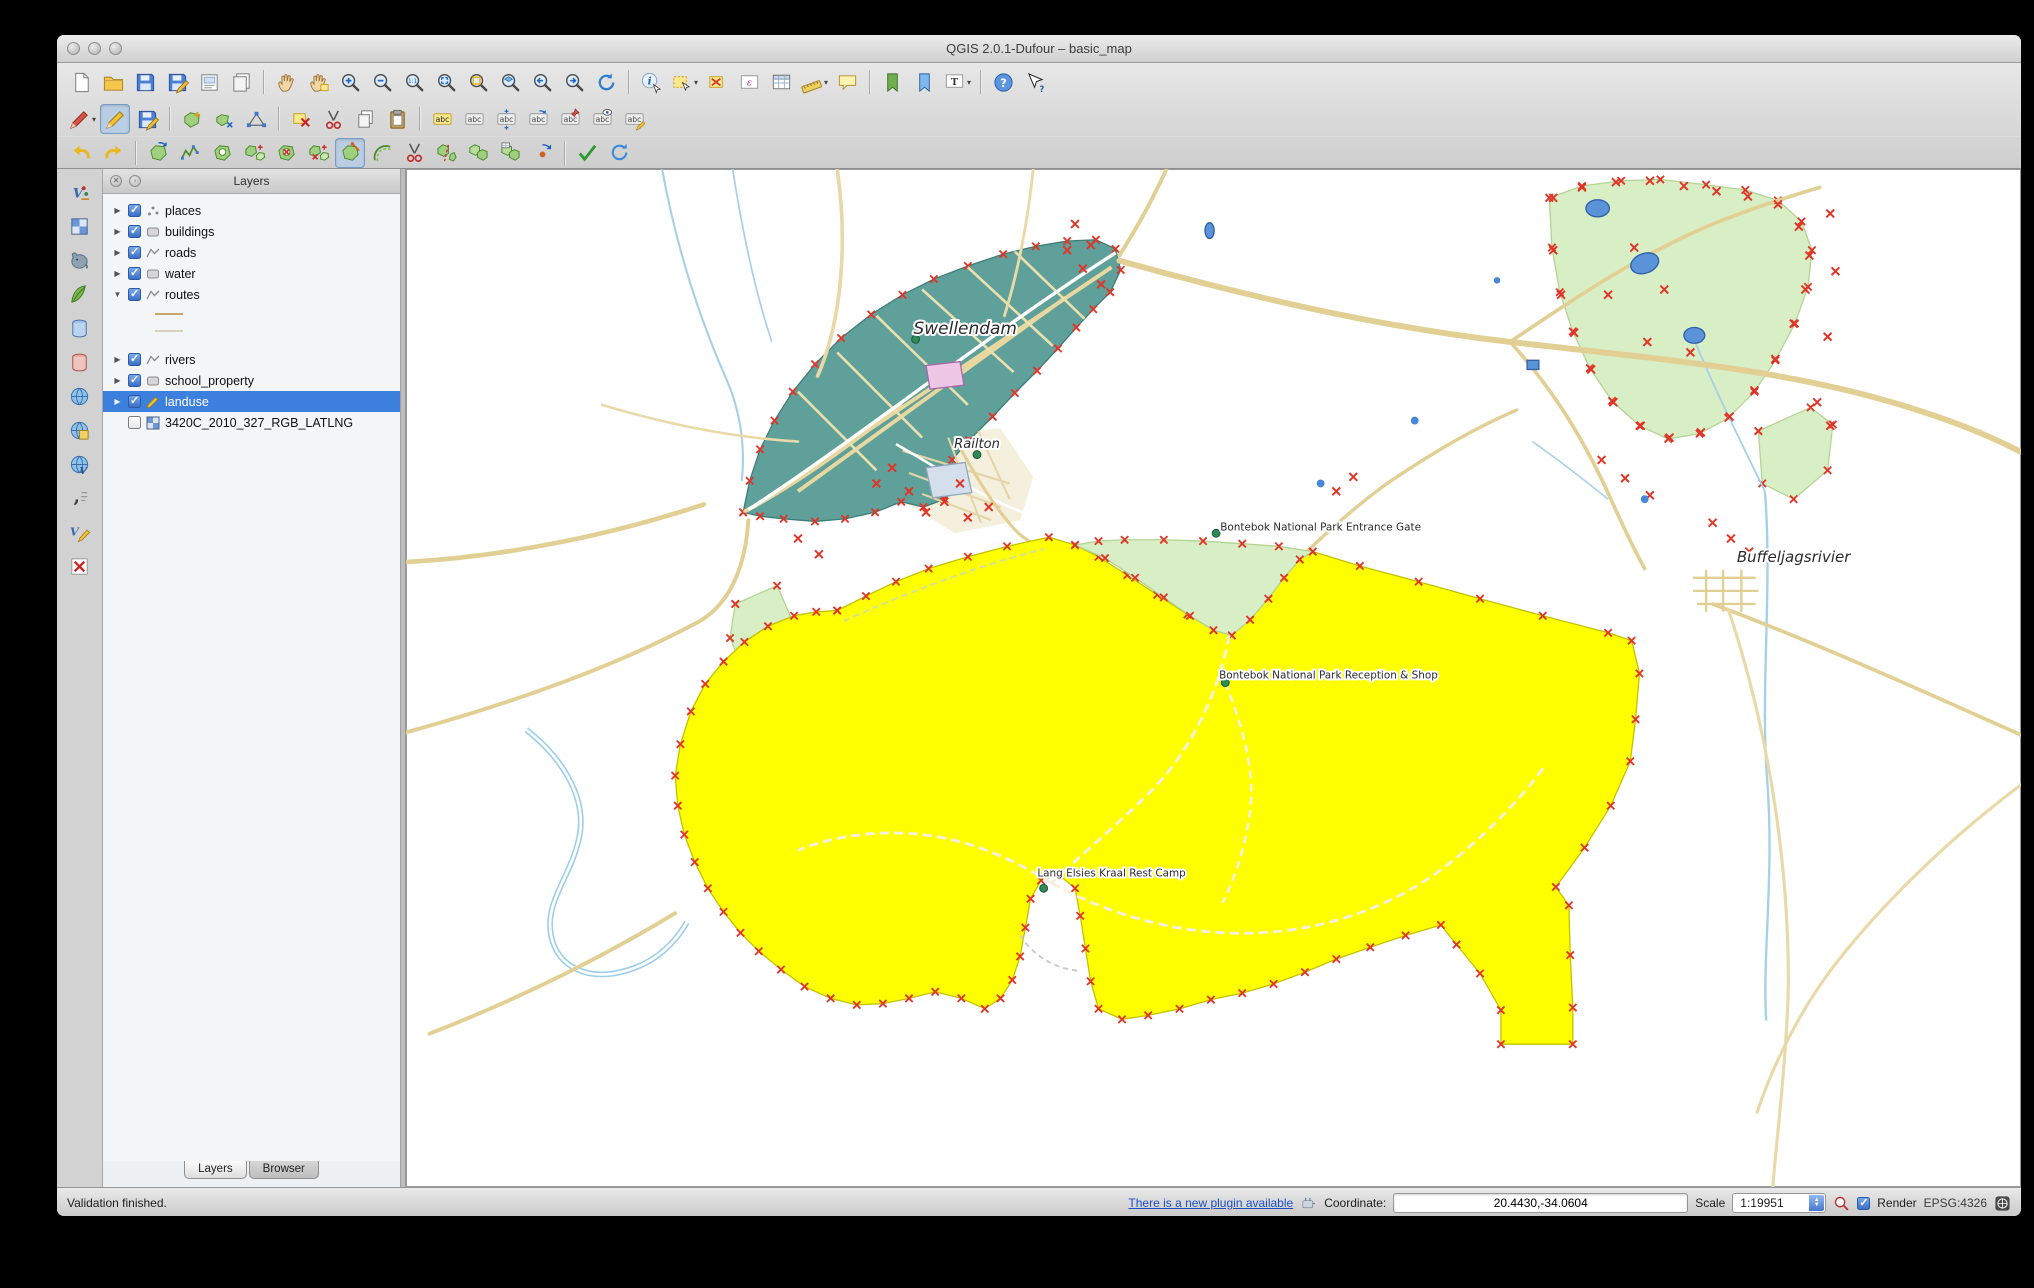 The height and width of the screenshot is (1288, 2034). I want to click on merge-features-button, so click(478, 153).